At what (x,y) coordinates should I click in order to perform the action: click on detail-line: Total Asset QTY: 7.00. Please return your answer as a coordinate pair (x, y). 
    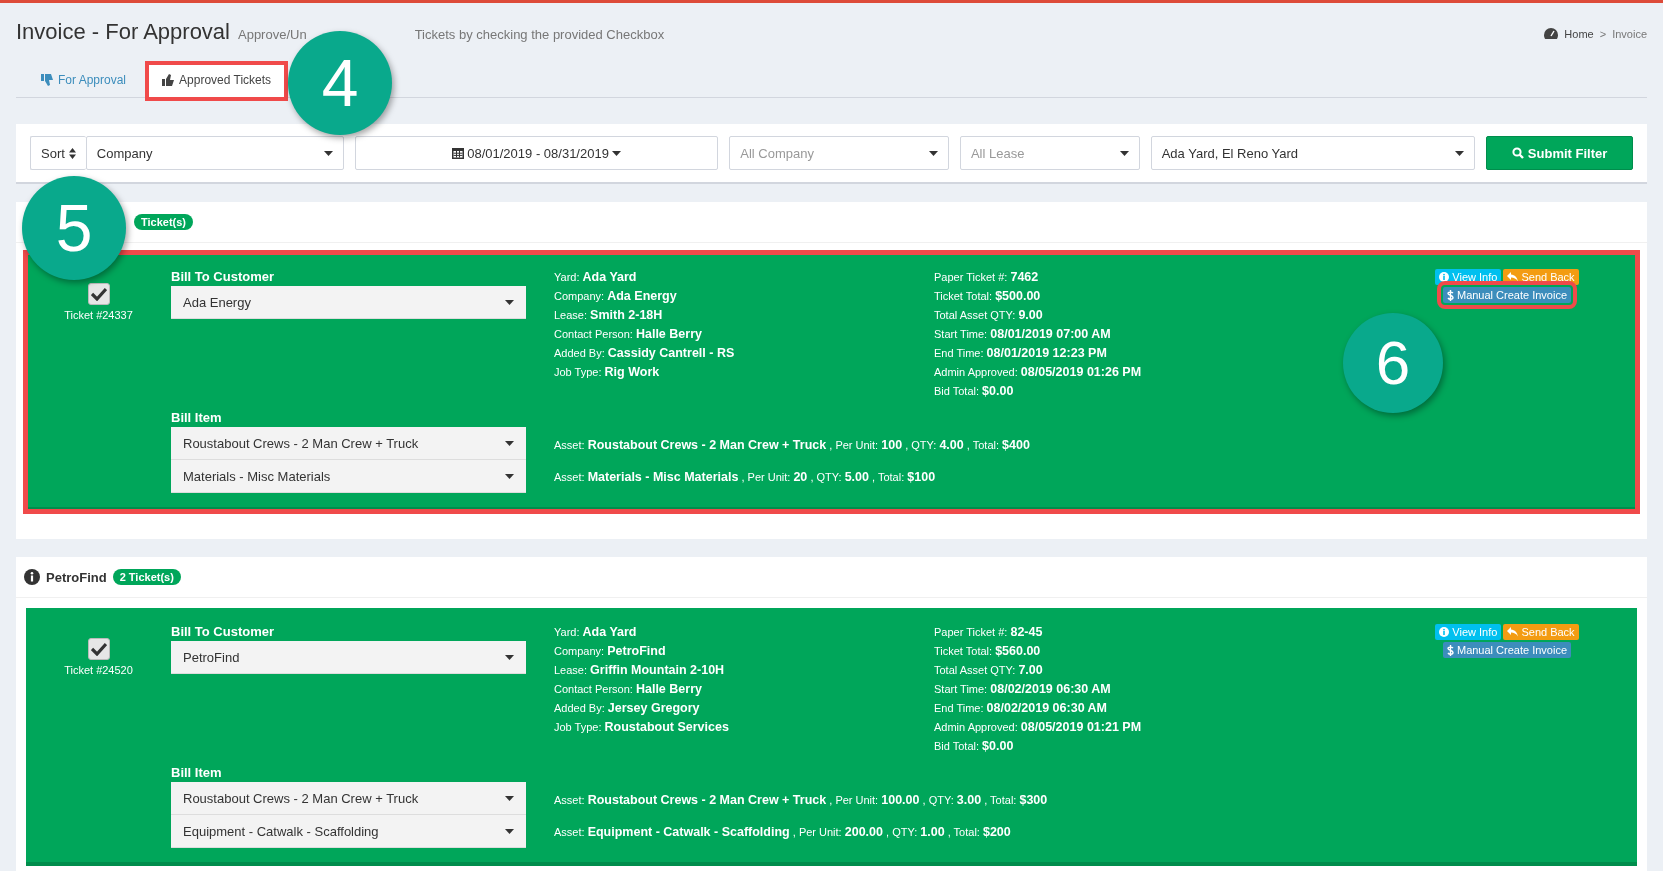
    Looking at the image, I should click on (989, 670).